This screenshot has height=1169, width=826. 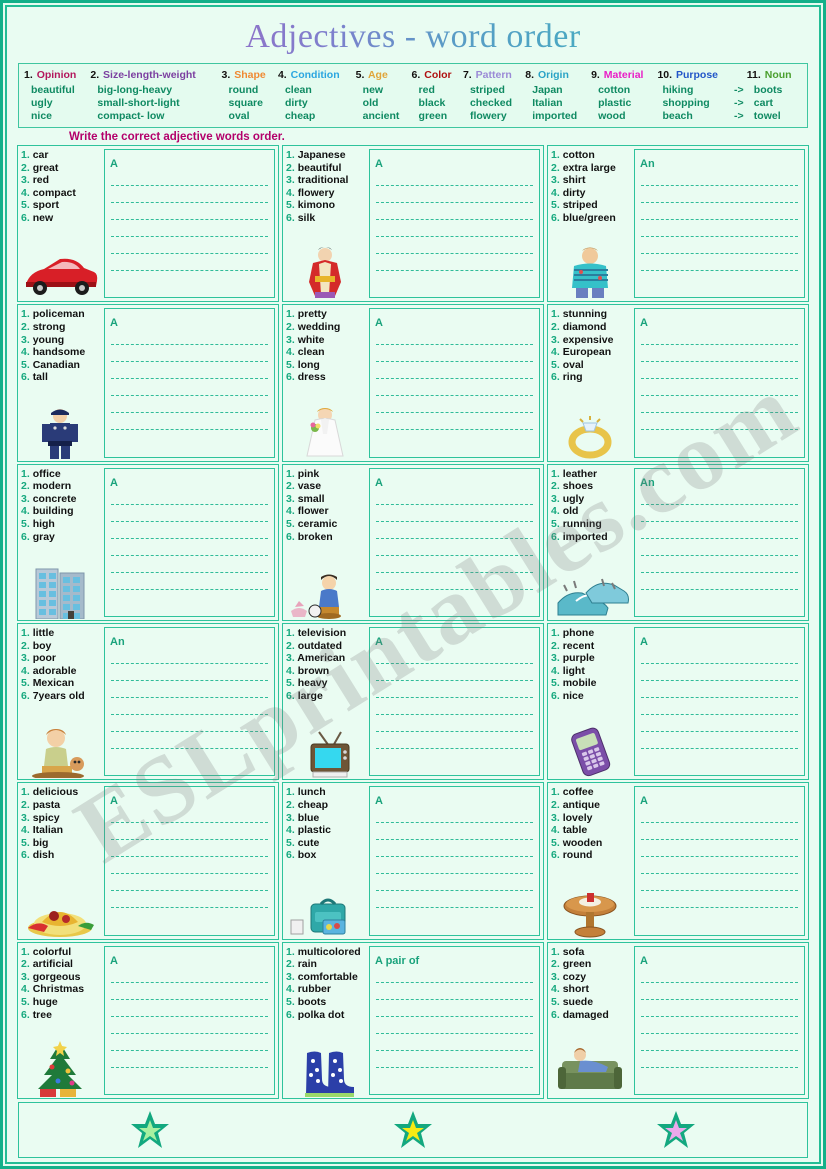 What do you see at coordinates (454, 1020) in the screenshot?
I see `answer-area: A pair of` at bounding box center [454, 1020].